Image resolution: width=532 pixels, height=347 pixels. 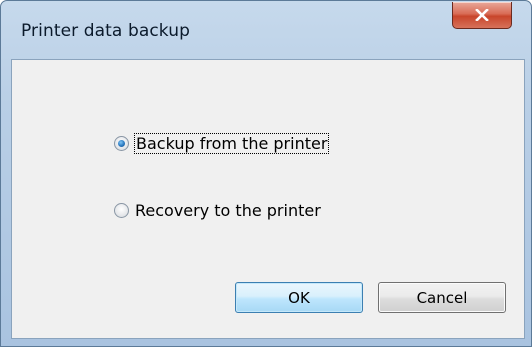 I want to click on close-icon, so click(x=482, y=15).